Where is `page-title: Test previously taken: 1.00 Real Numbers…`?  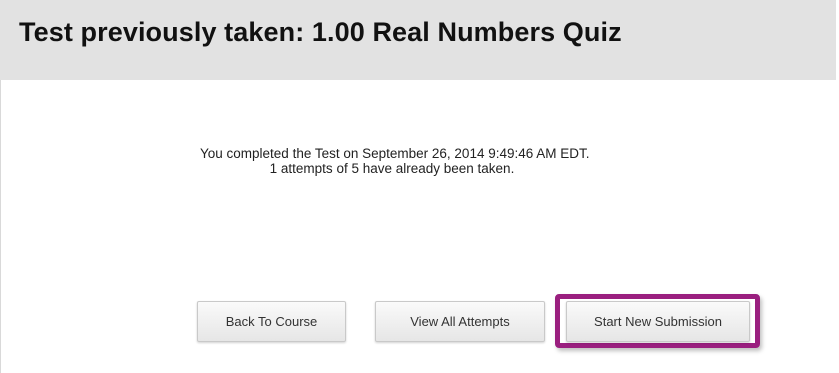
page-title: Test previously taken: 1.00 Real Numbers… is located at coordinates (320, 32).